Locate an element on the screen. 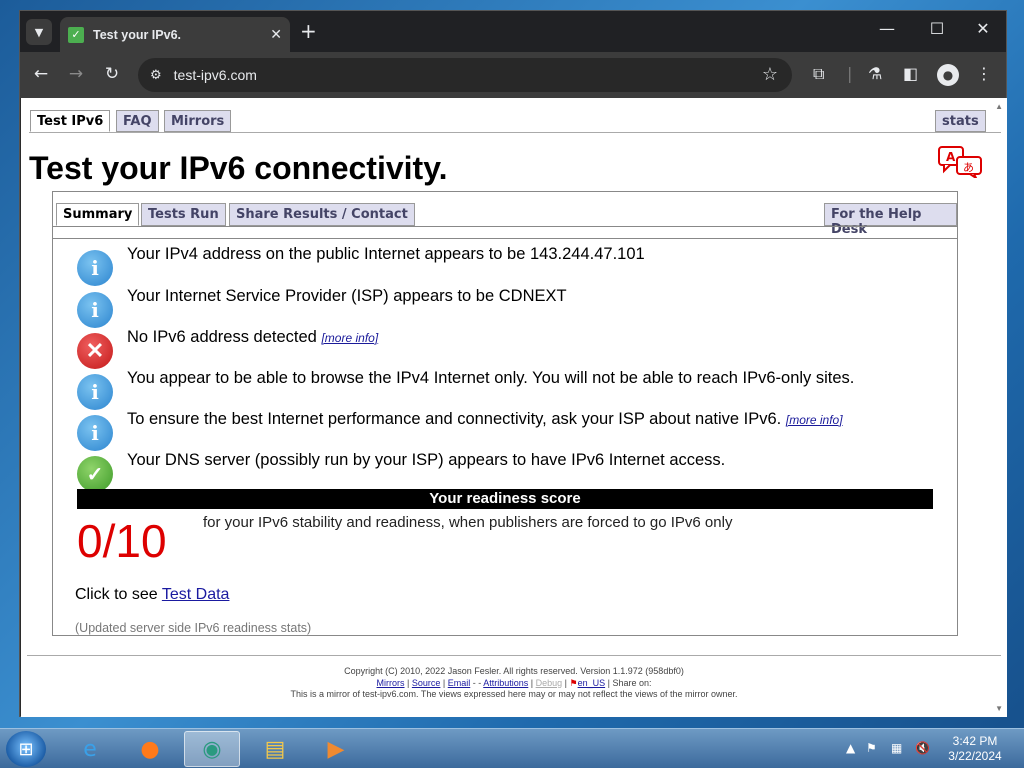 The width and height of the screenshot is (1024, 768). tab-test-ipv6: Test IPv6 is located at coordinates (70, 121).